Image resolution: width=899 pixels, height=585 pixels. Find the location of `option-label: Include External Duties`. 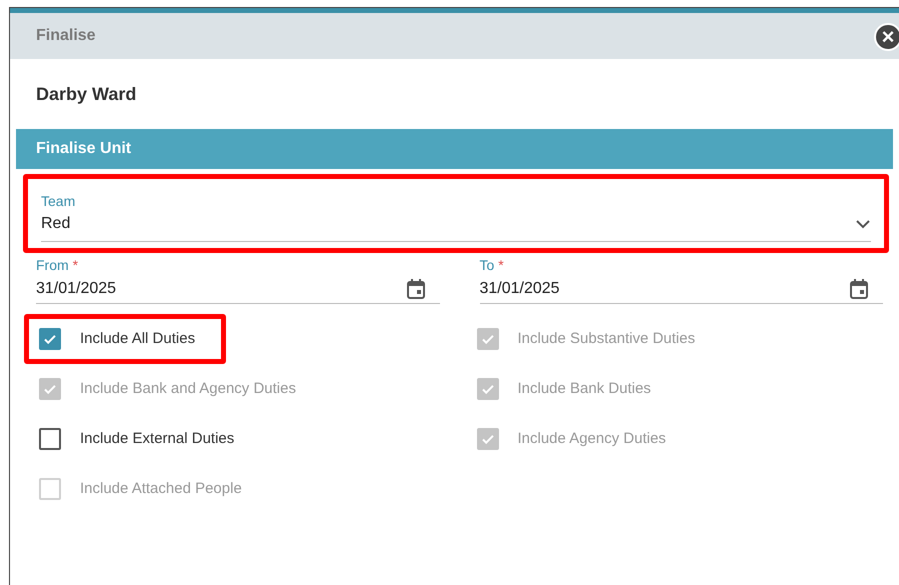

option-label: Include External Duties is located at coordinates (157, 438).